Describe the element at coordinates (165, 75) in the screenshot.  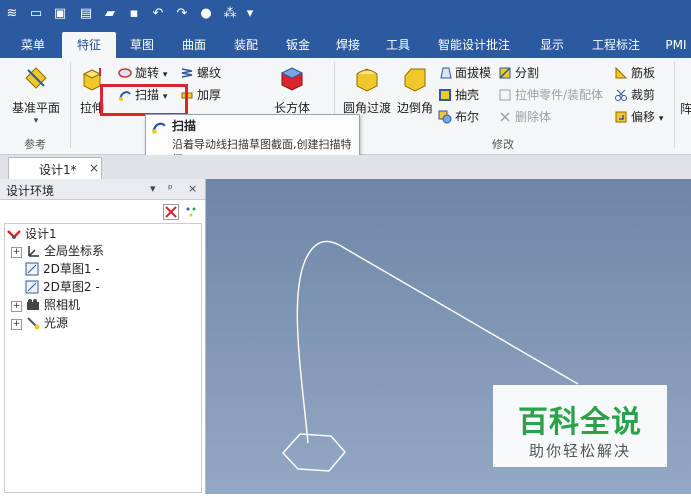
I see `revolve-dropdown-icon: ▾` at that location.